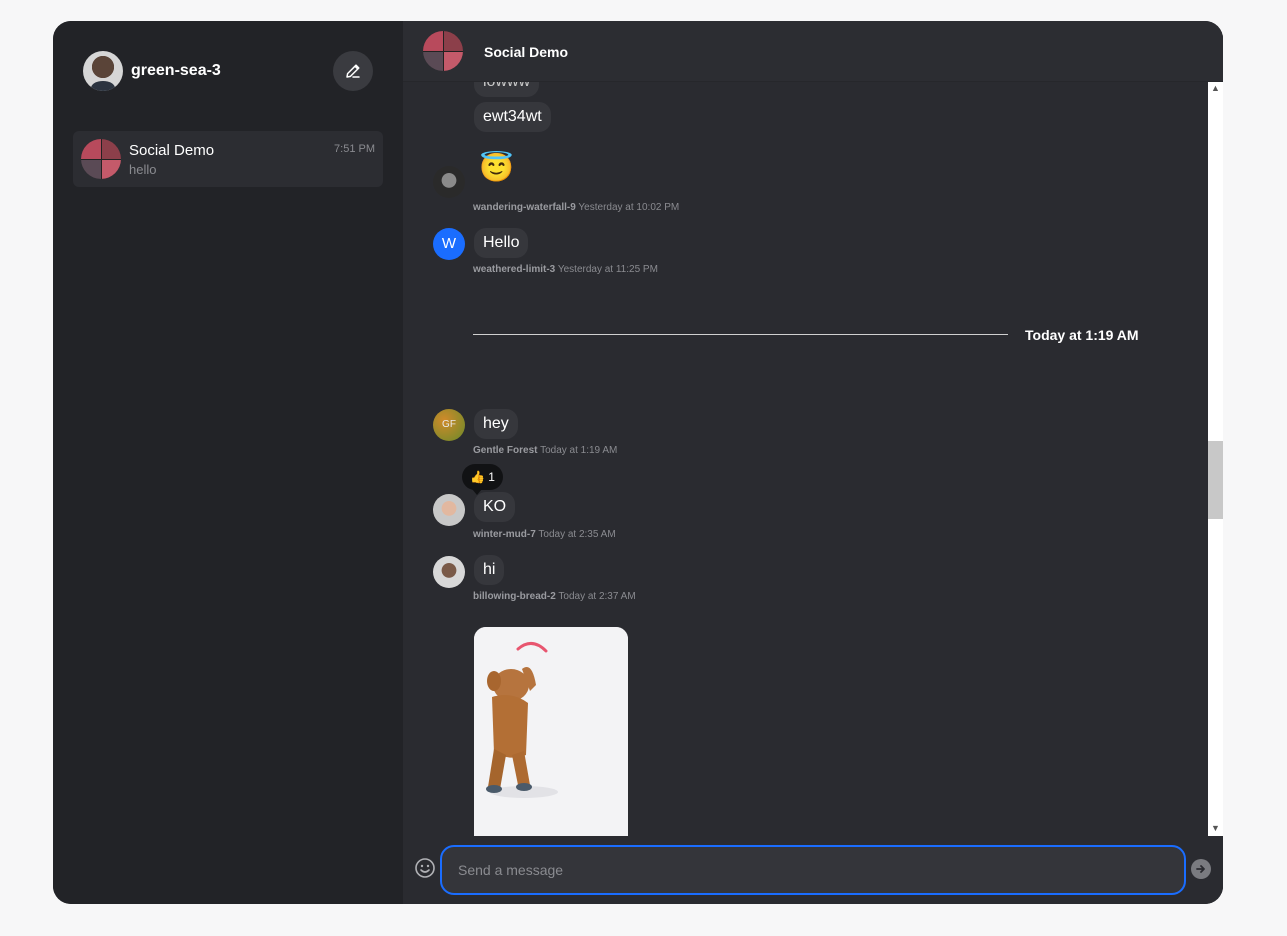  I want to click on message-input, so click(813, 870).